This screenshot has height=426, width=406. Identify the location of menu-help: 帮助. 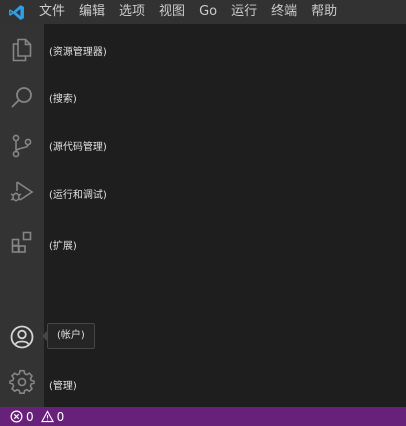
(324, 12).